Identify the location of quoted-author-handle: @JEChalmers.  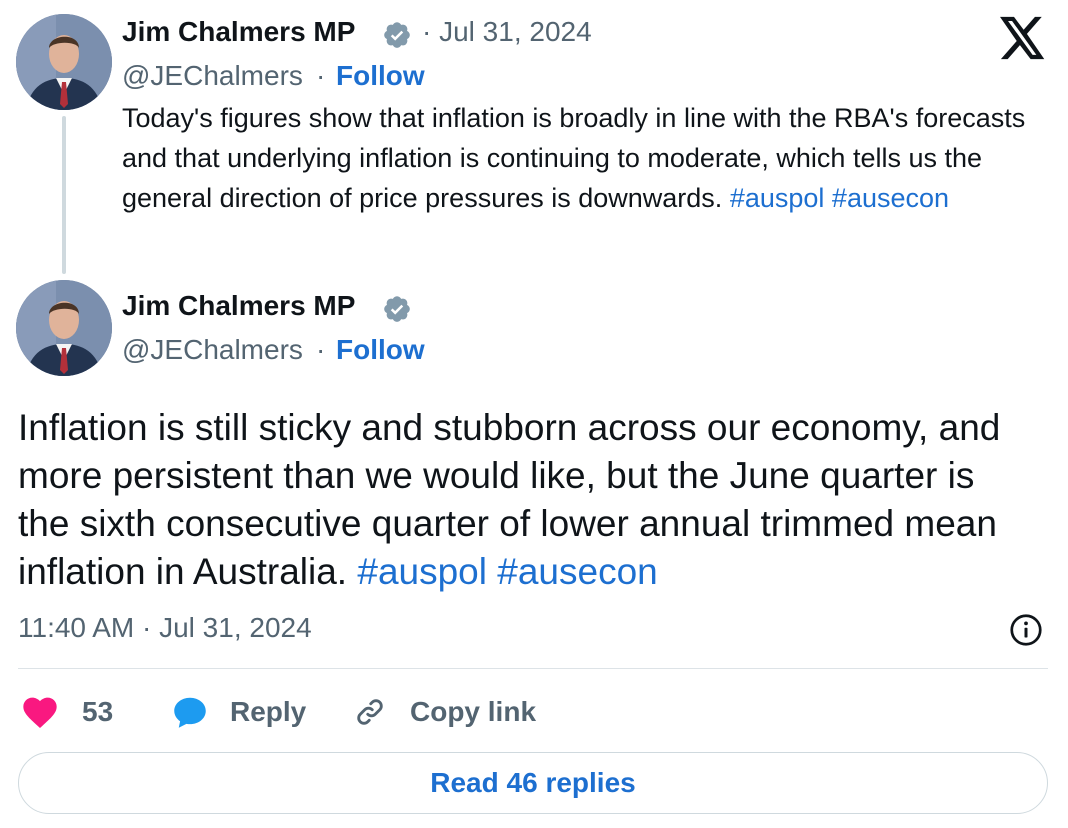
(212, 76).